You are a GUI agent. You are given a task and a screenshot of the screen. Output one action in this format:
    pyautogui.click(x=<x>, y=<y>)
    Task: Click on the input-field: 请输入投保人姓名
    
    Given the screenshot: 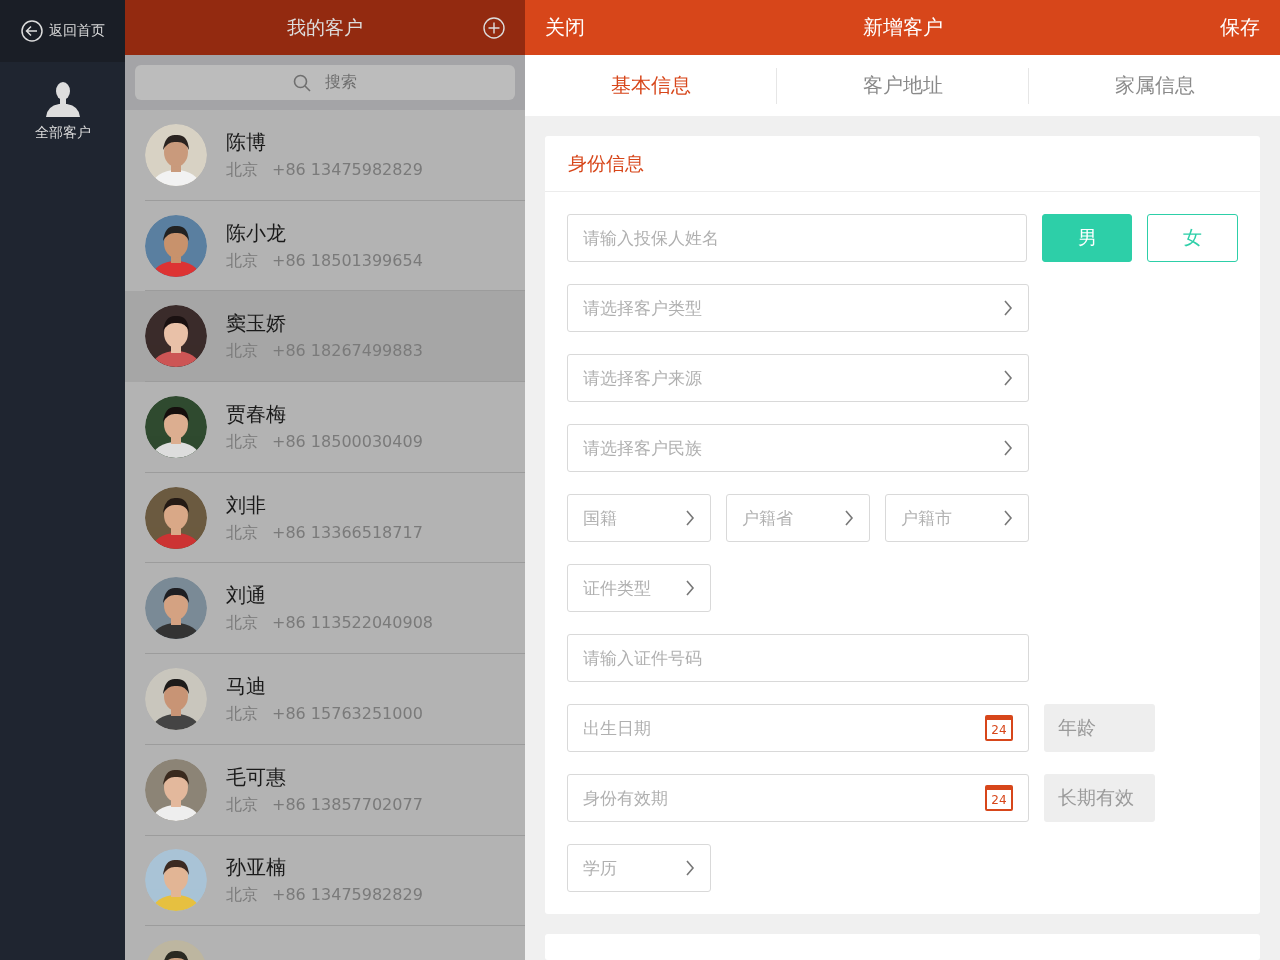 What is the action you would take?
    pyautogui.click(x=797, y=238)
    